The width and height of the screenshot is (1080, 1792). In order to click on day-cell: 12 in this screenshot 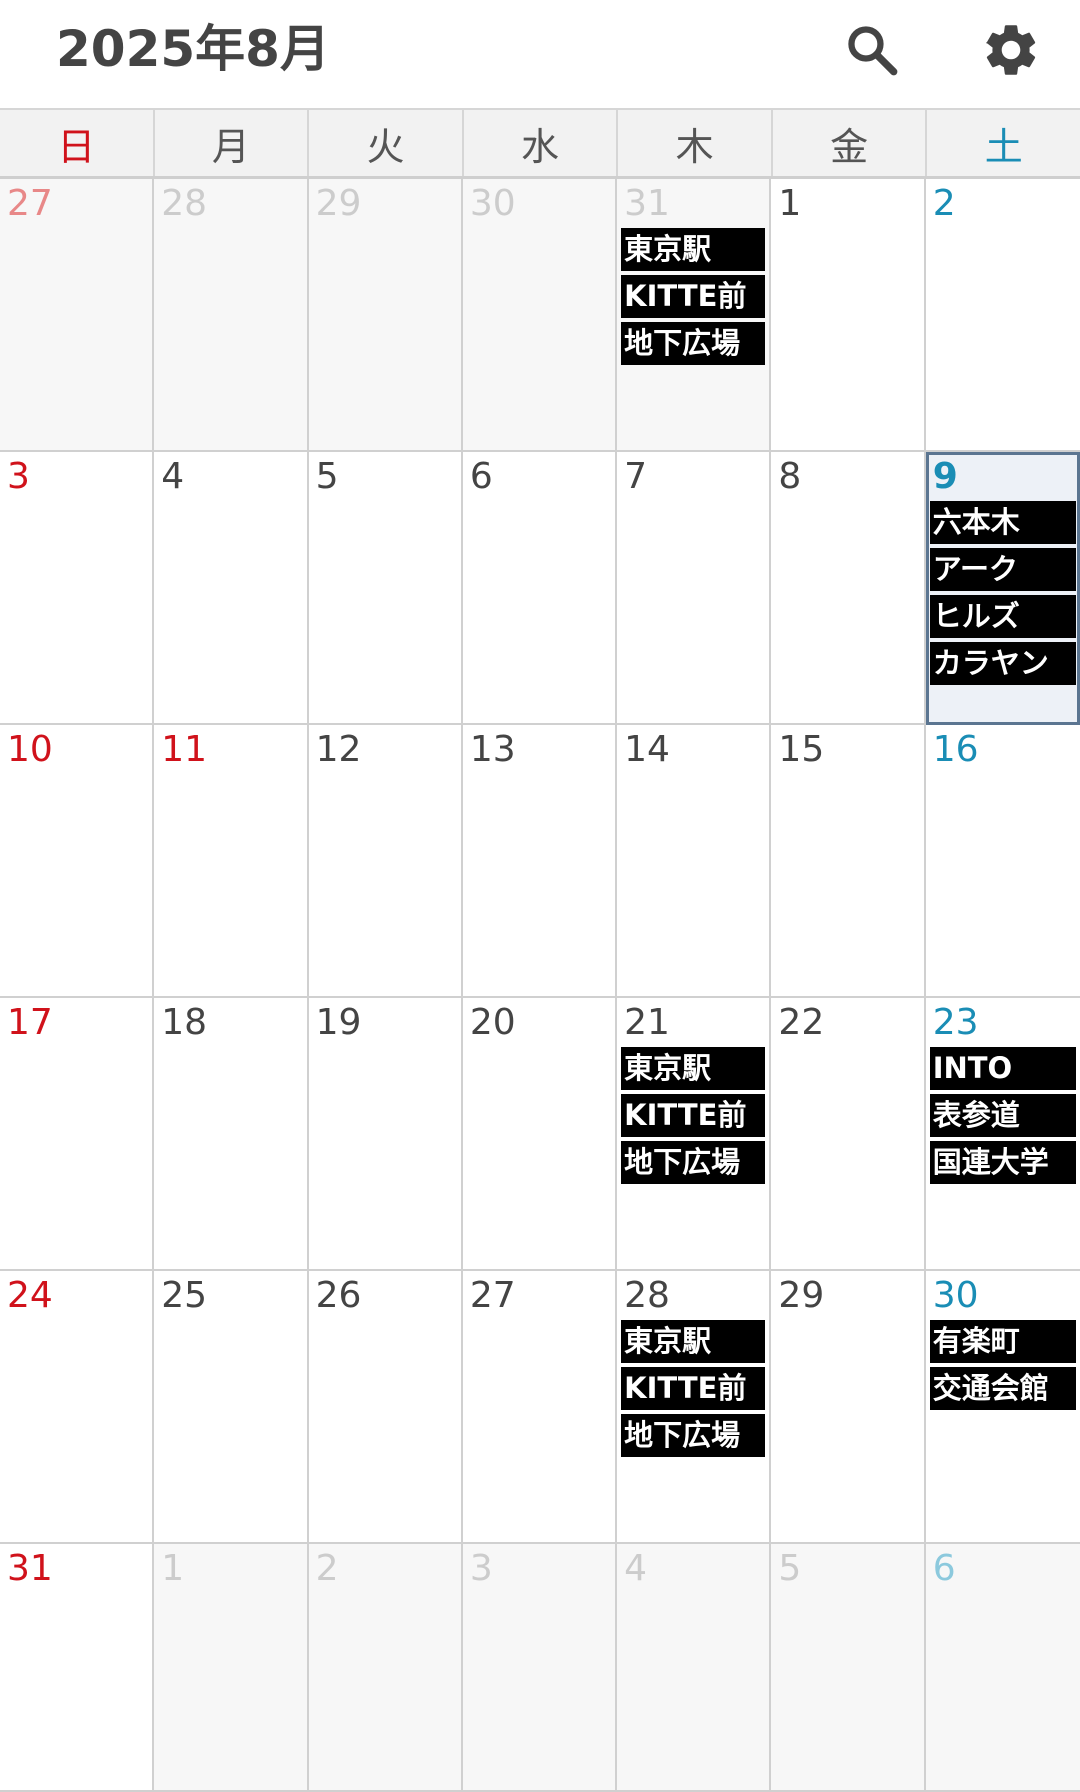, I will do `click(385, 861)`.